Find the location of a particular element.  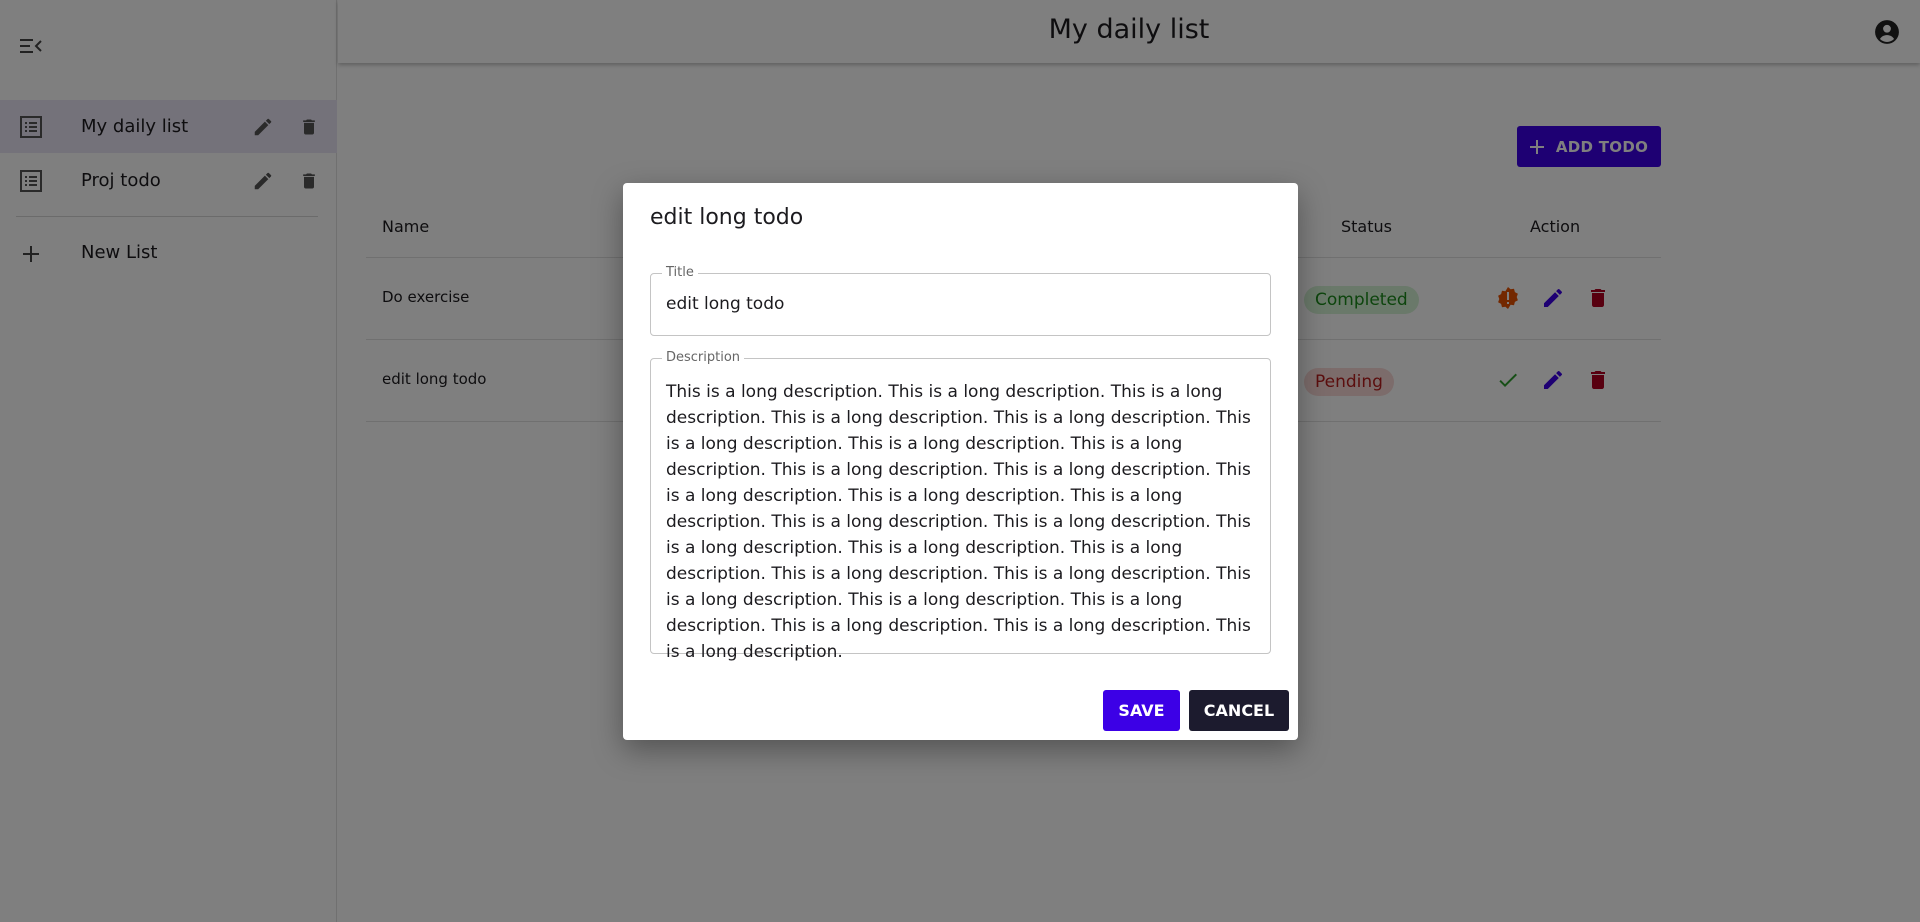

title-input: edit long todo is located at coordinates (725, 304).